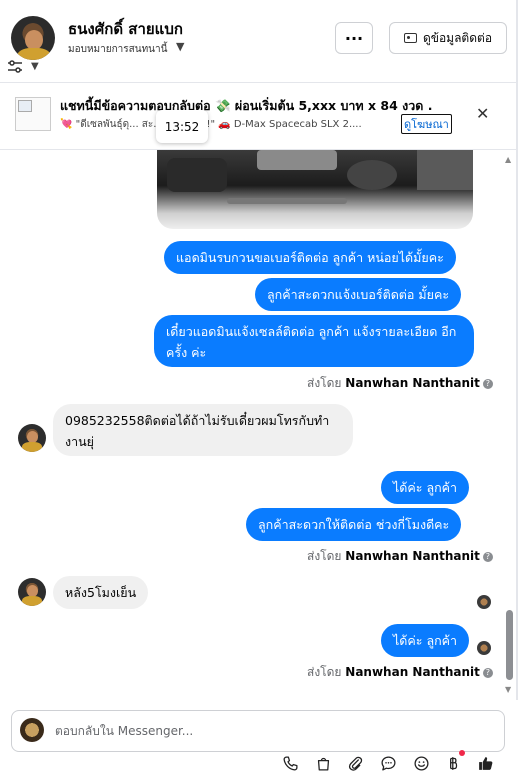  What do you see at coordinates (33, 114) in the screenshot?
I see `ad-thumbnail-image` at bounding box center [33, 114].